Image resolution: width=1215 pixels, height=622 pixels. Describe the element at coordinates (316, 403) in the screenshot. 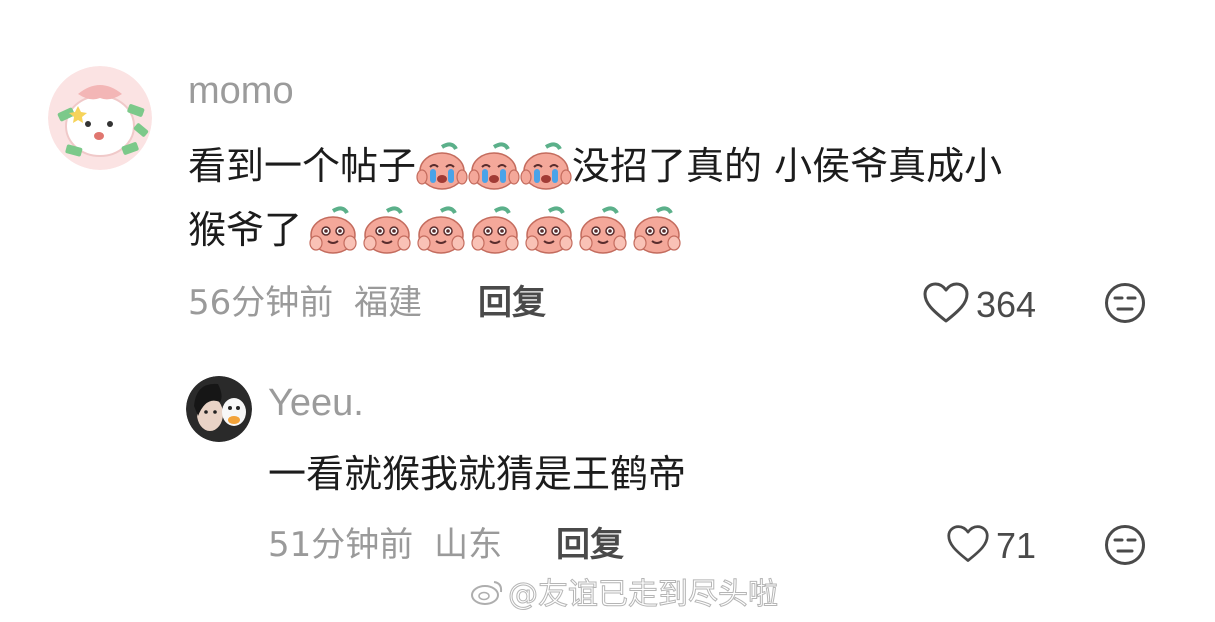

I see `reply-username: Yeeu.` at that location.